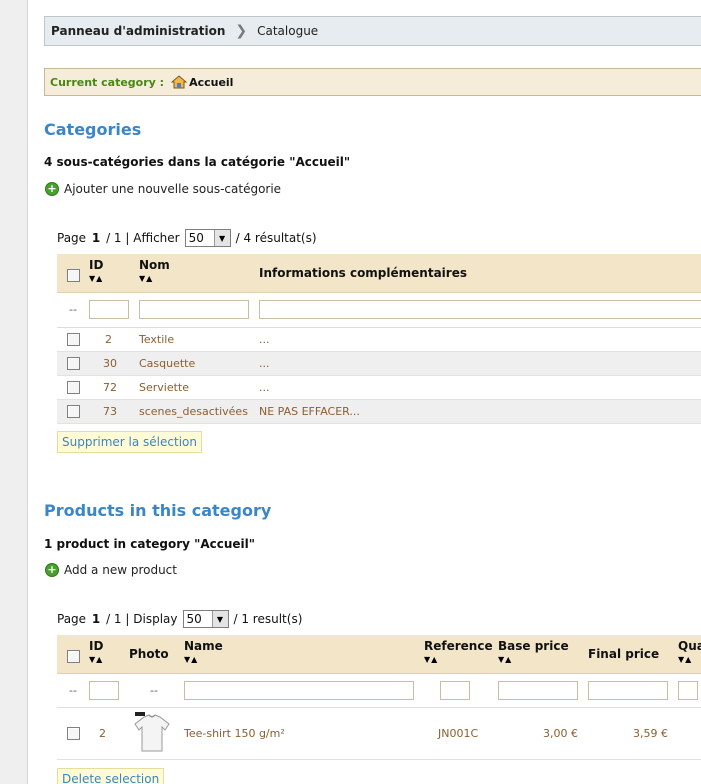 The width and height of the screenshot is (701, 784). I want to click on delete-selection-button: Delete selection, so click(111, 776).